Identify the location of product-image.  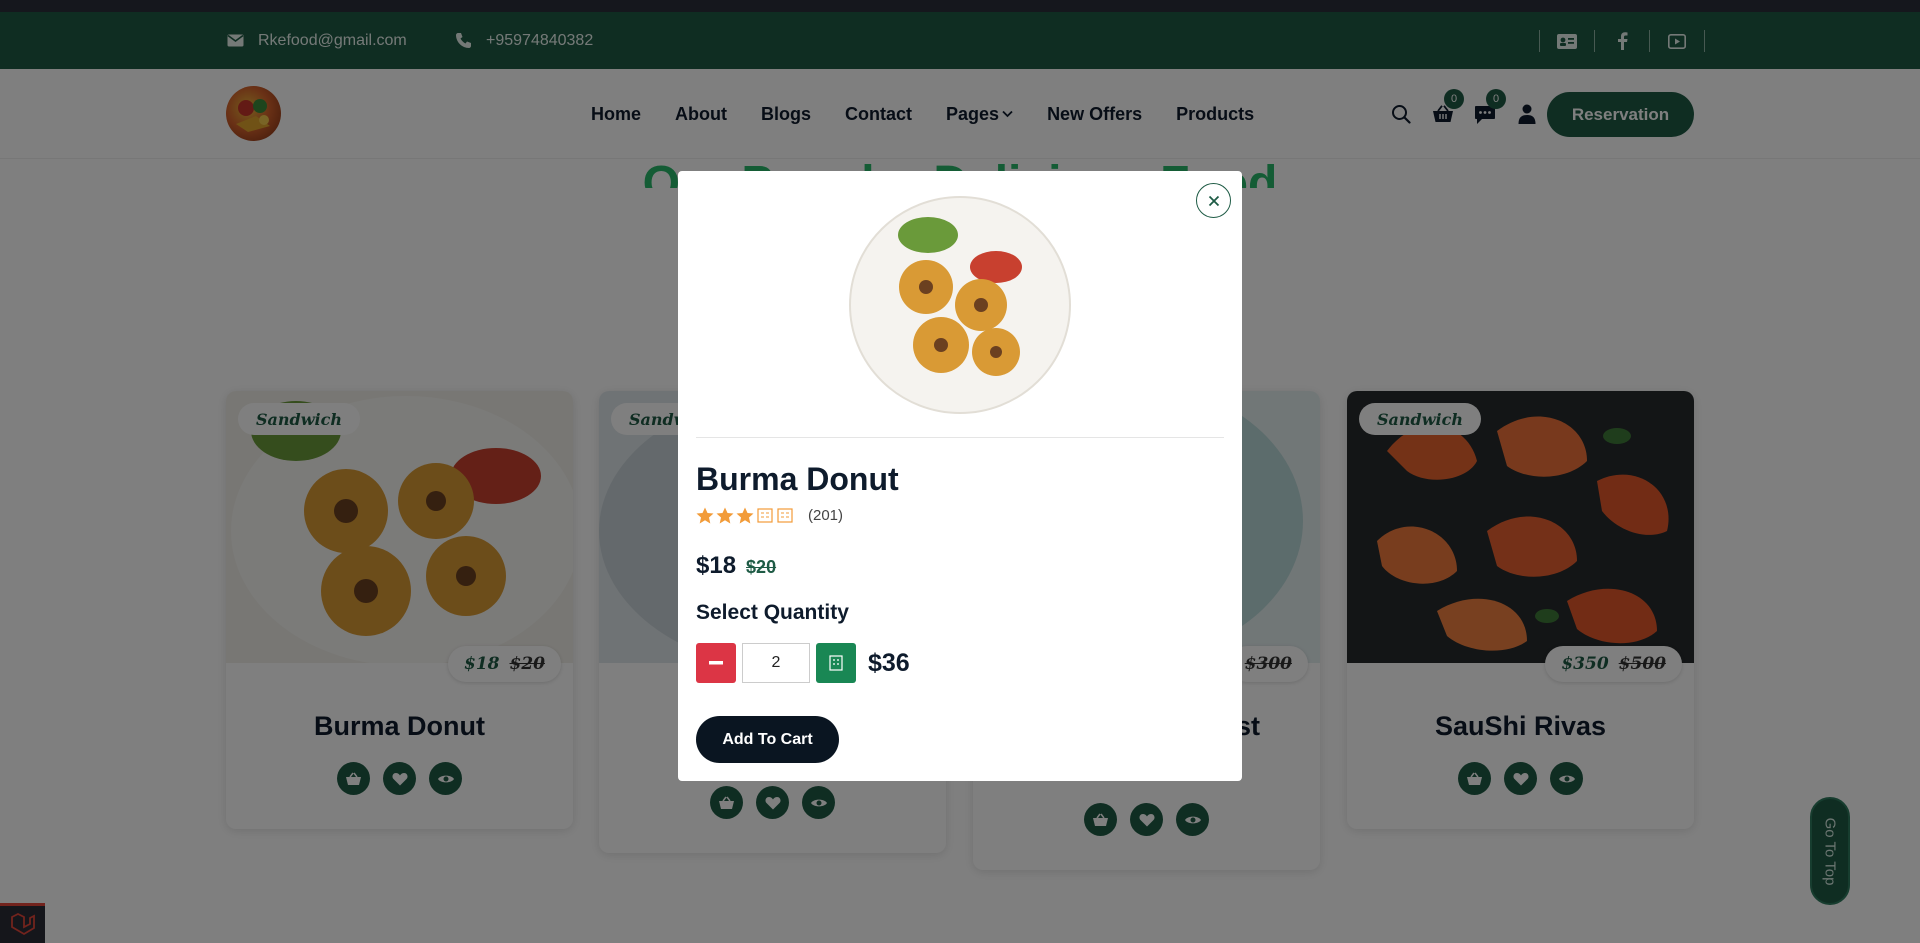
(960, 301).